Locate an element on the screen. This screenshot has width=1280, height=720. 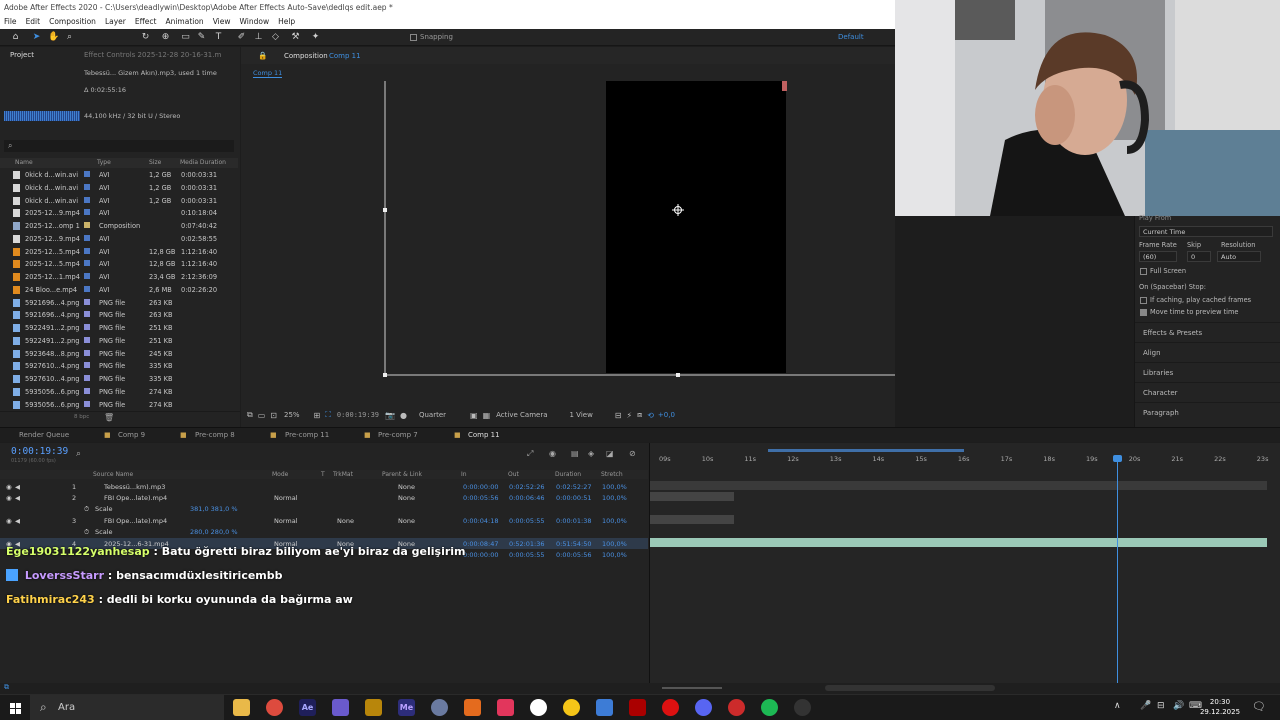
audio-icon: ◀ is located at coordinates (17, 498).